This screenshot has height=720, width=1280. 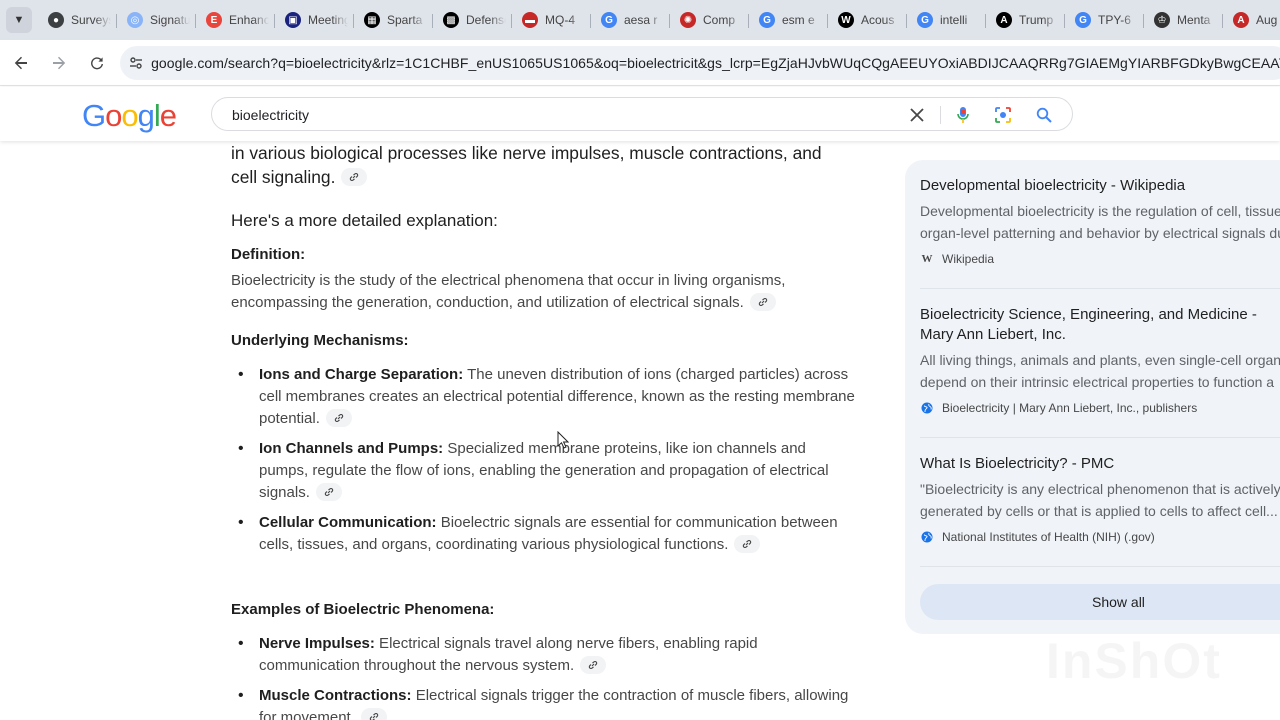 I want to click on browser-tab: Gaesa r, so click(x=630, y=20).